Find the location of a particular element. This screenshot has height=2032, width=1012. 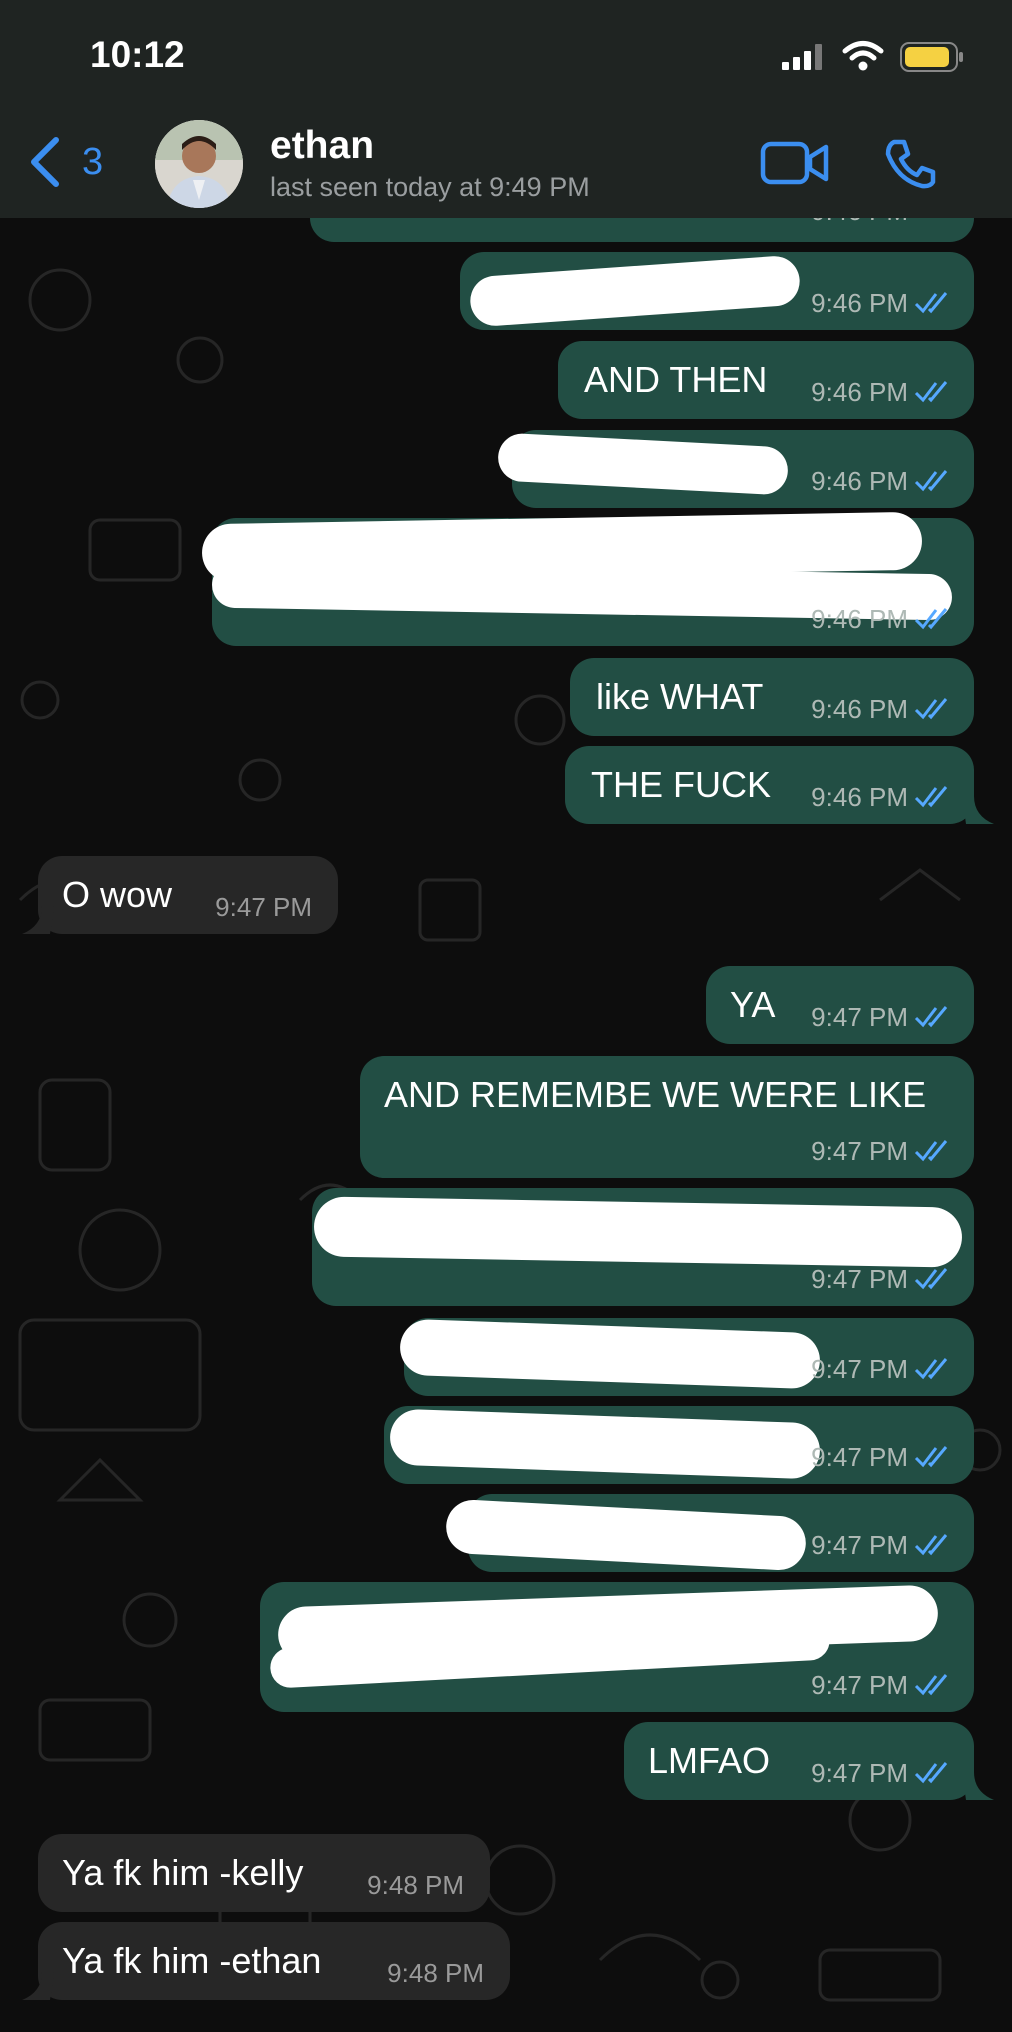

avatar-photo is located at coordinates (199, 164).